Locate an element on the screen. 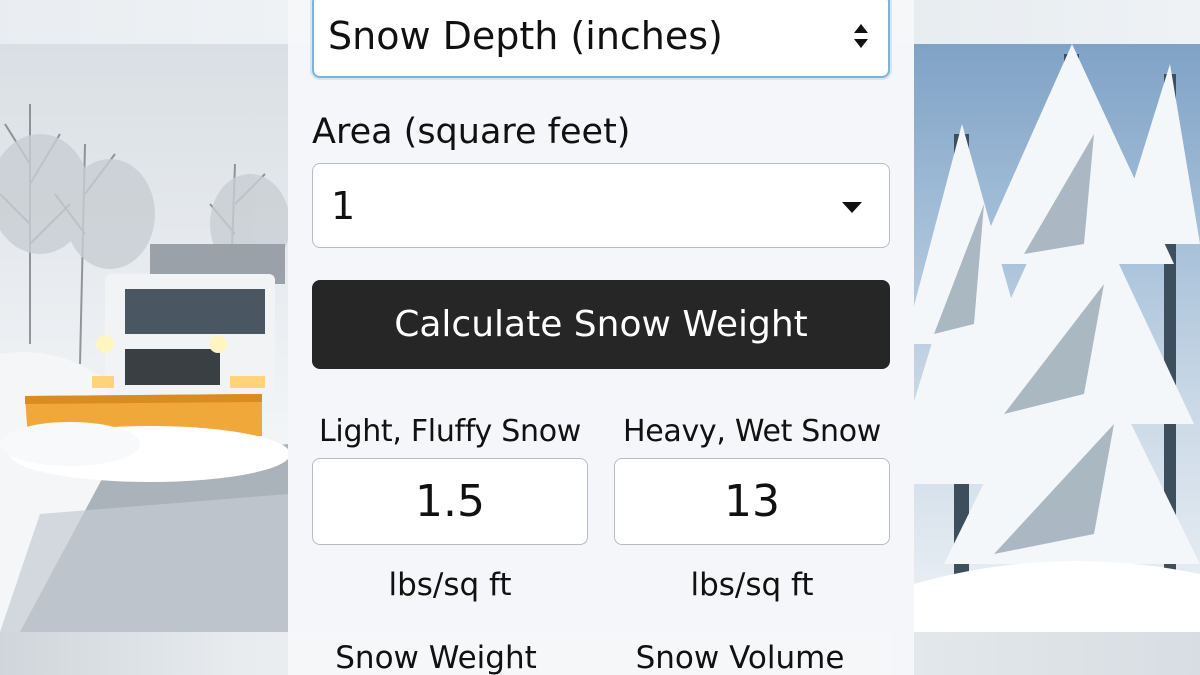  light-snow-value: 1.5 is located at coordinates (450, 501).